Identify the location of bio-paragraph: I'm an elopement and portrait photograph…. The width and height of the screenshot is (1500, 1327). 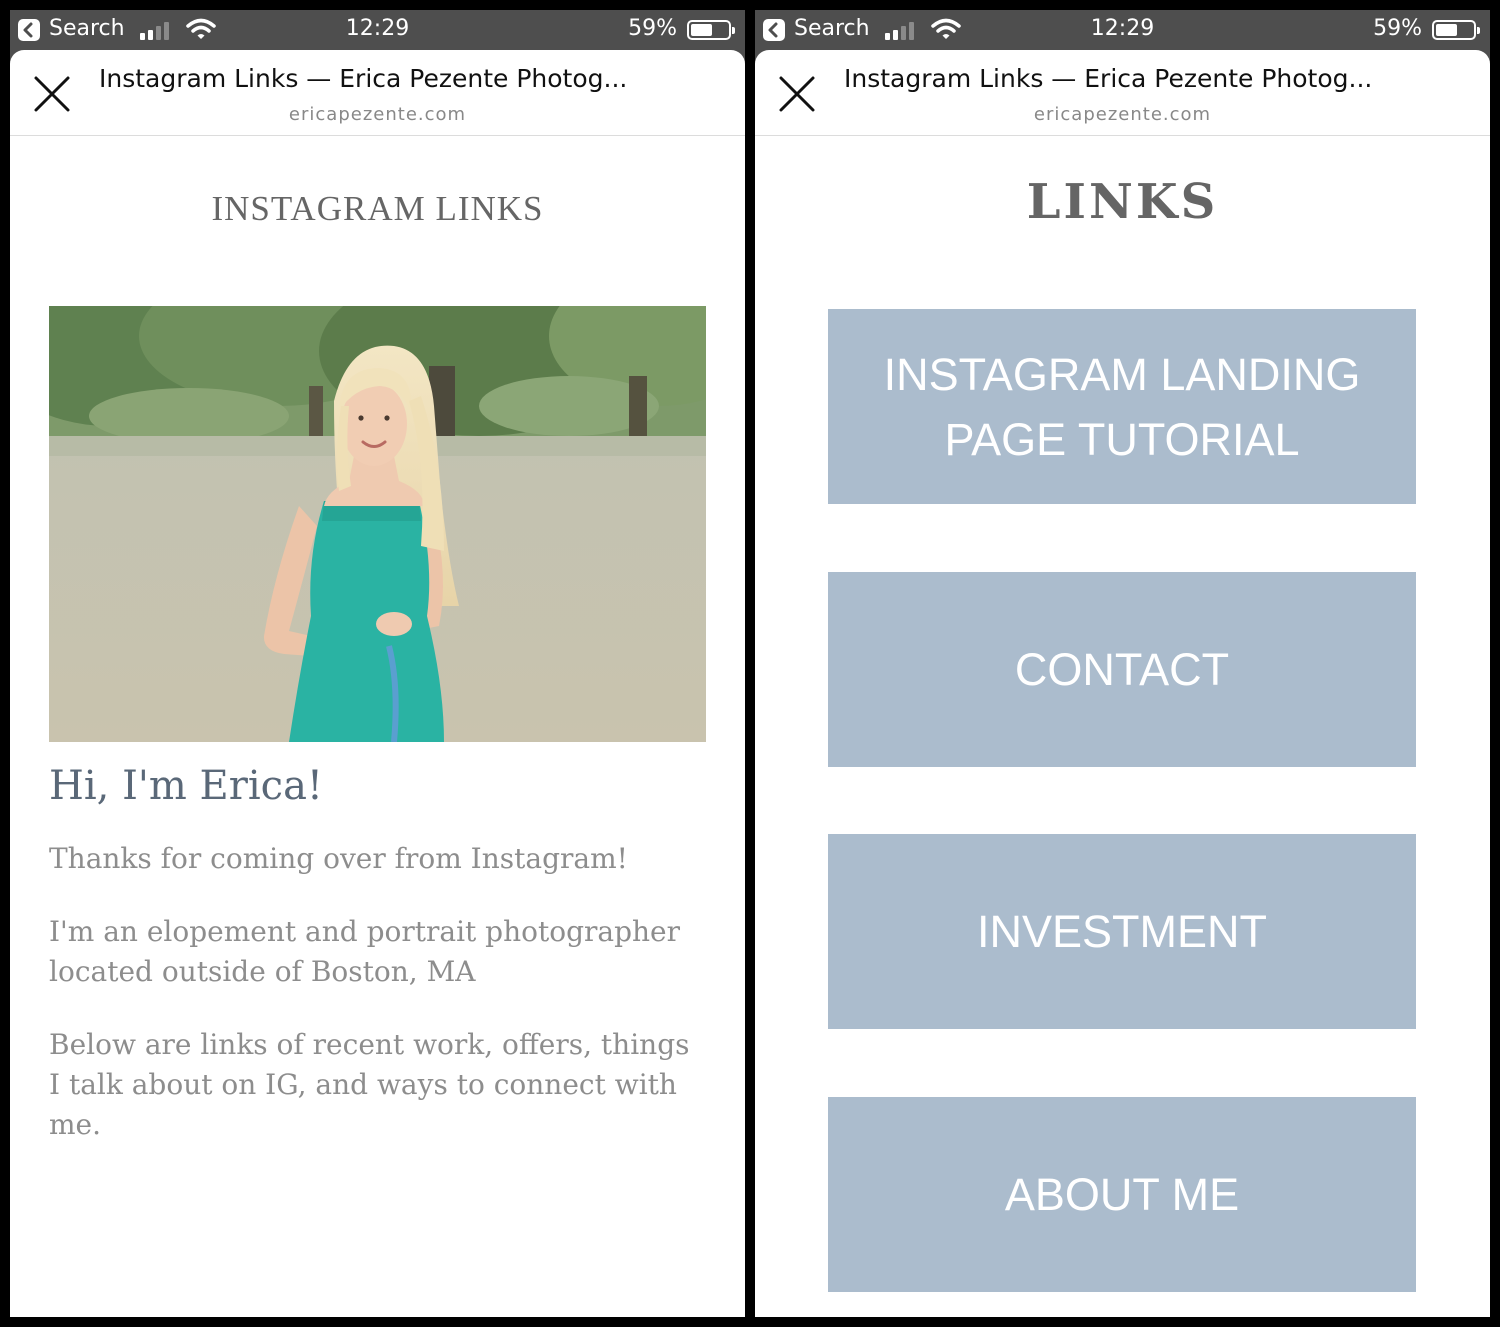
(365, 951).